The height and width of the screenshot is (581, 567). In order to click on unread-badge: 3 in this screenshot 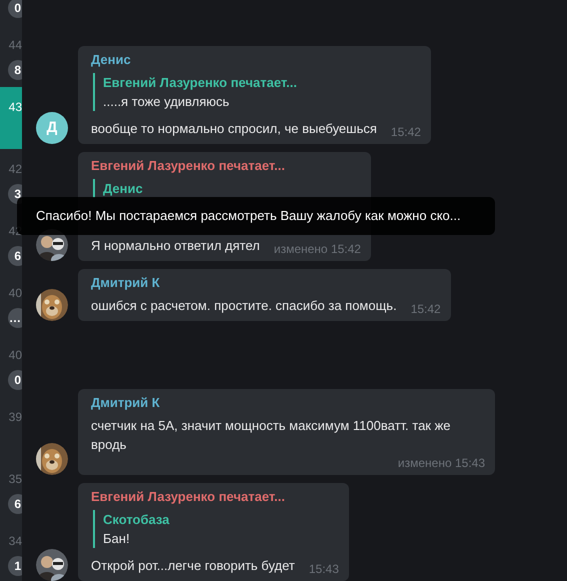, I will do `click(15, 194)`.